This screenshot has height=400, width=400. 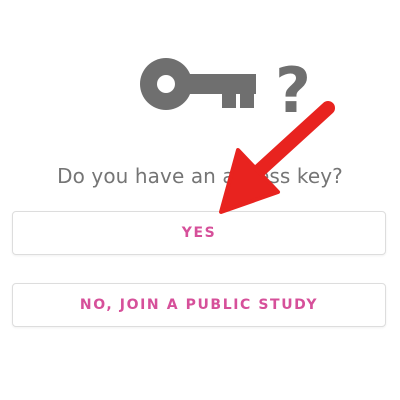 What do you see at coordinates (199, 305) in the screenshot?
I see `join-public-study-button: NO, JOIN A PUBLIC STUDY` at bounding box center [199, 305].